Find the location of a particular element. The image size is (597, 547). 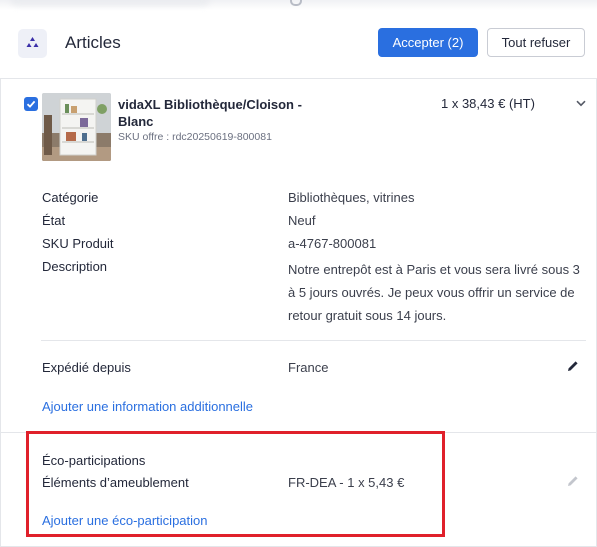

shipping-value: France is located at coordinates (308, 367).